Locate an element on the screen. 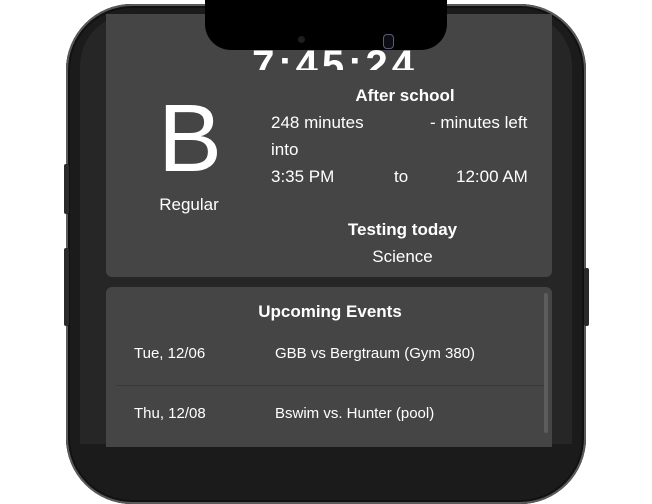 The width and height of the screenshot is (652, 504). to-label: to is located at coordinates (401, 176).